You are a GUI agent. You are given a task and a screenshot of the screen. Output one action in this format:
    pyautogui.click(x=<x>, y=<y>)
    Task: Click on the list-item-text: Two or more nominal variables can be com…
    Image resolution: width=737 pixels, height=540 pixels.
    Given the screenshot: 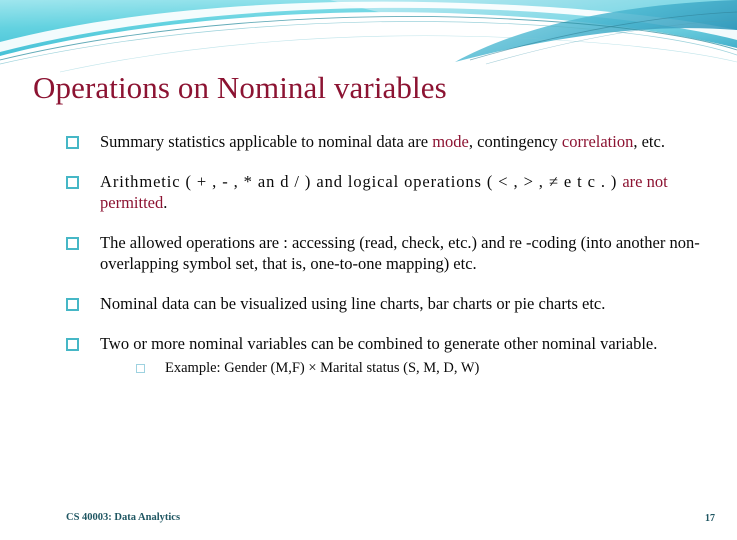 What is the action you would take?
    pyautogui.click(x=379, y=343)
    